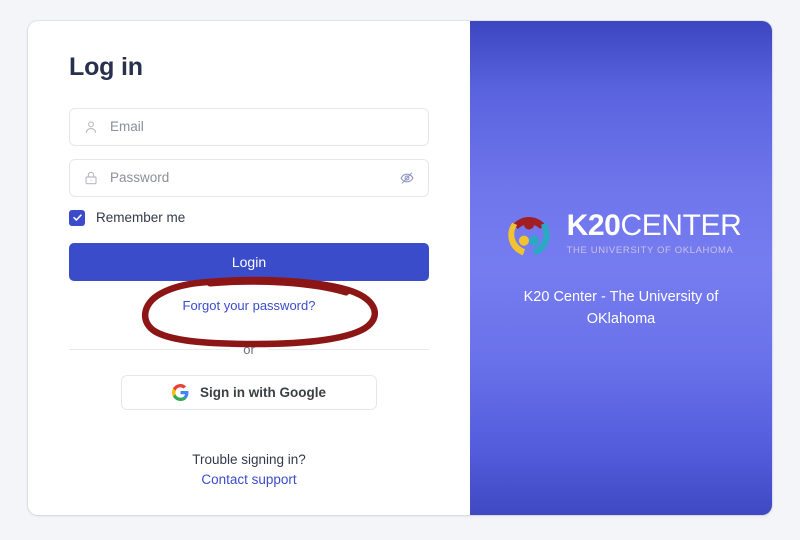 The width and height of the screenshot is (800, 540). I want to click on divider-label: or, so click(249, 349).